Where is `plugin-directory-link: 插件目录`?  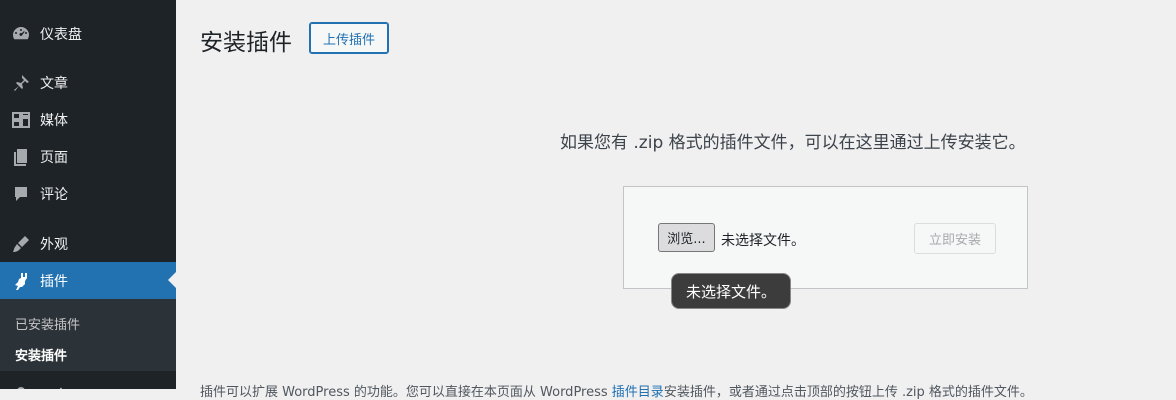 plugin-directory-link: 插件目录 is located at coordinates (638, 392).